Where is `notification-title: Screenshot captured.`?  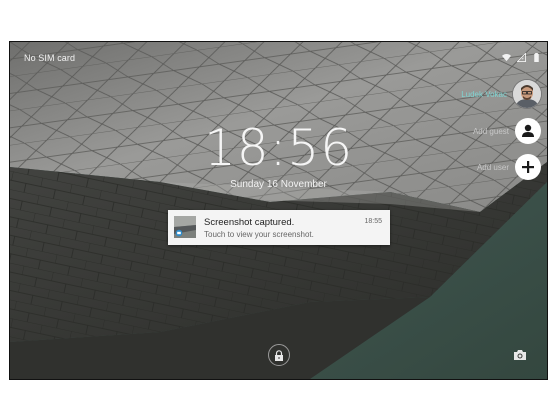
notification-title: Screenshot captured. is located at coordinates (249, 222).